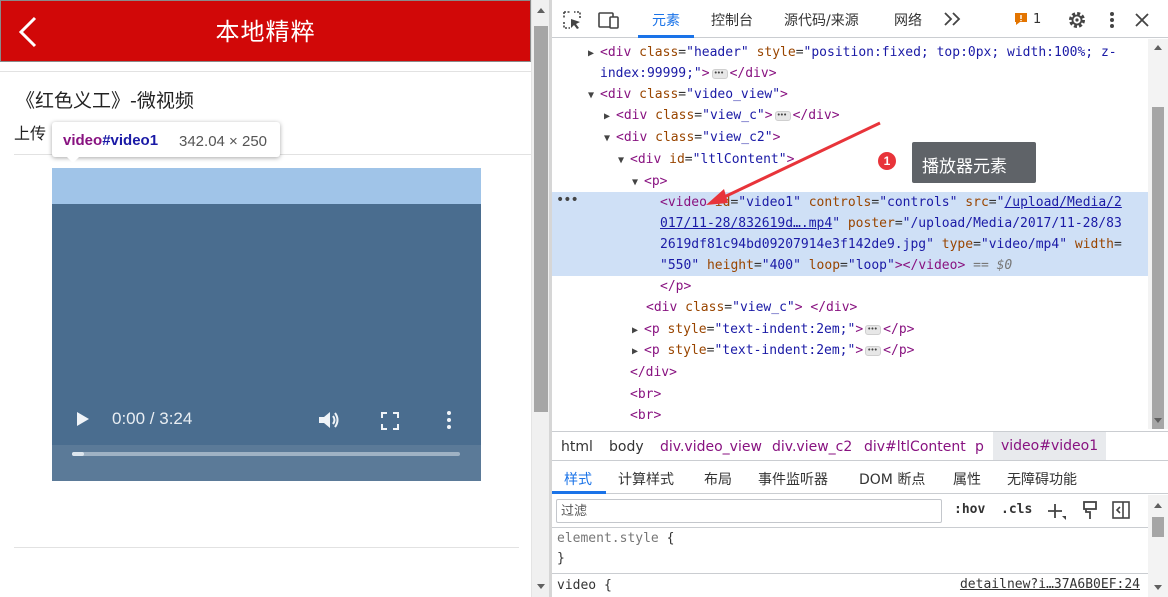 This screenshot has width=1168, height=597. What do you see at coordinates (711, 447) in the screenshot?
I see `crumb-video-view: div.video_view` at bounding box center [711, 447].